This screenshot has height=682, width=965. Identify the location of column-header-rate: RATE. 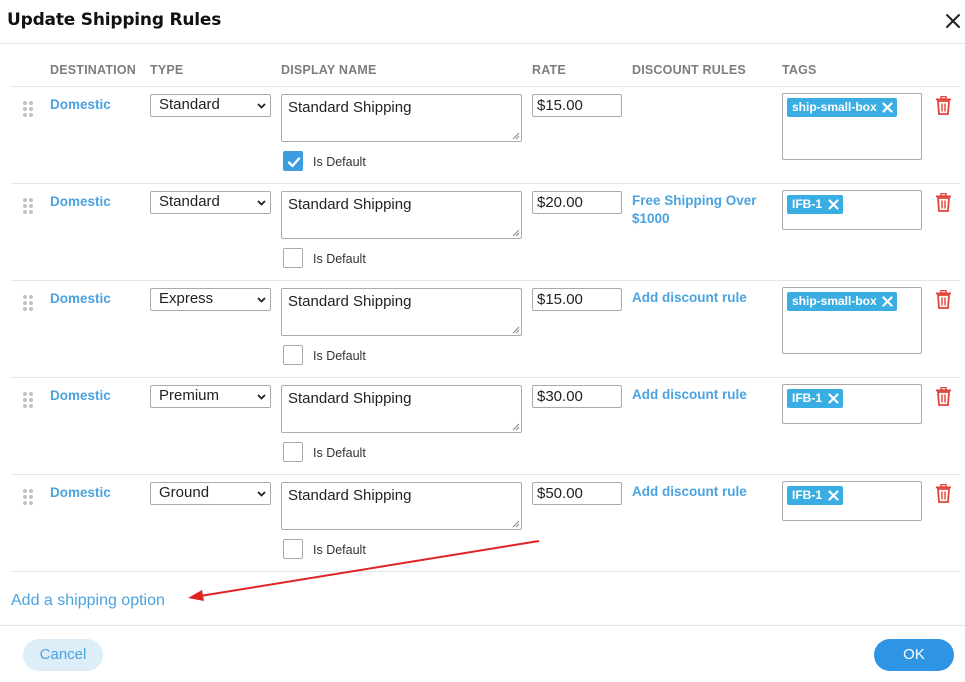
(549, 70).